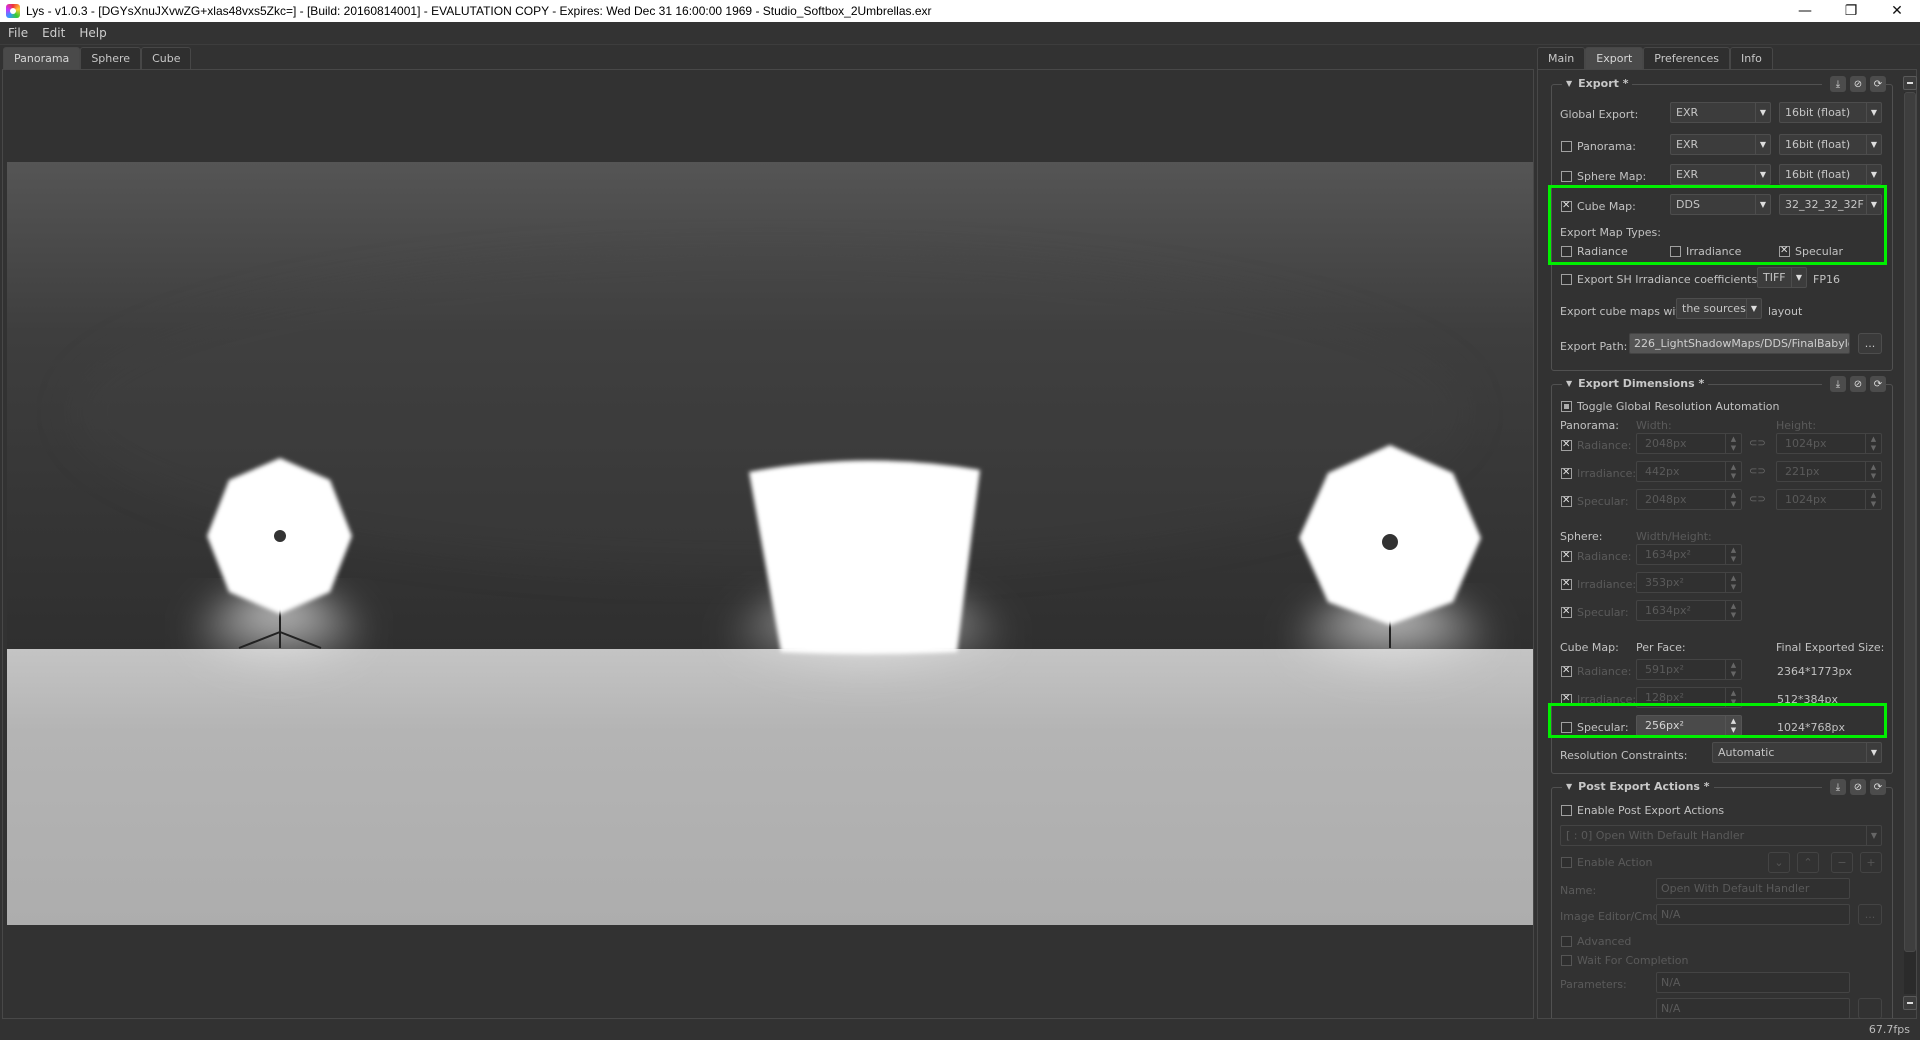 Image resolution: width=1920 pixels, height=1040 pixels. Describe the element at coordinates (1751, 58) in the screenshot. I see `tab-info: Info` at that location.